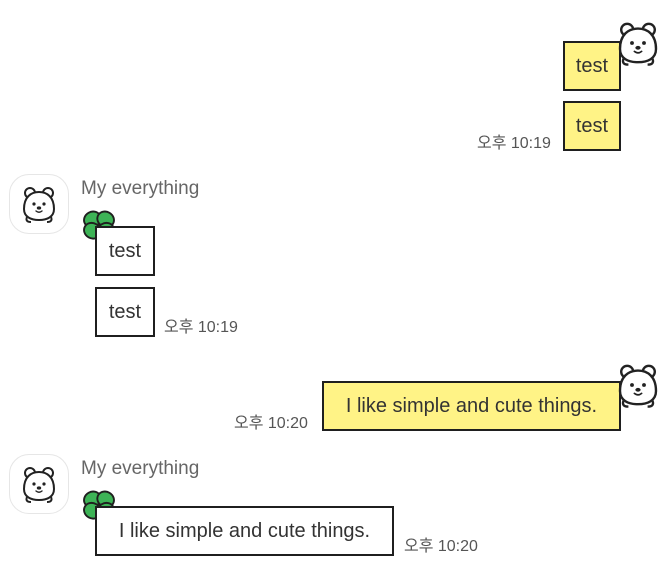  I want to click on message-bubble-incoming: I like simple and cute things., so click(244, 531).